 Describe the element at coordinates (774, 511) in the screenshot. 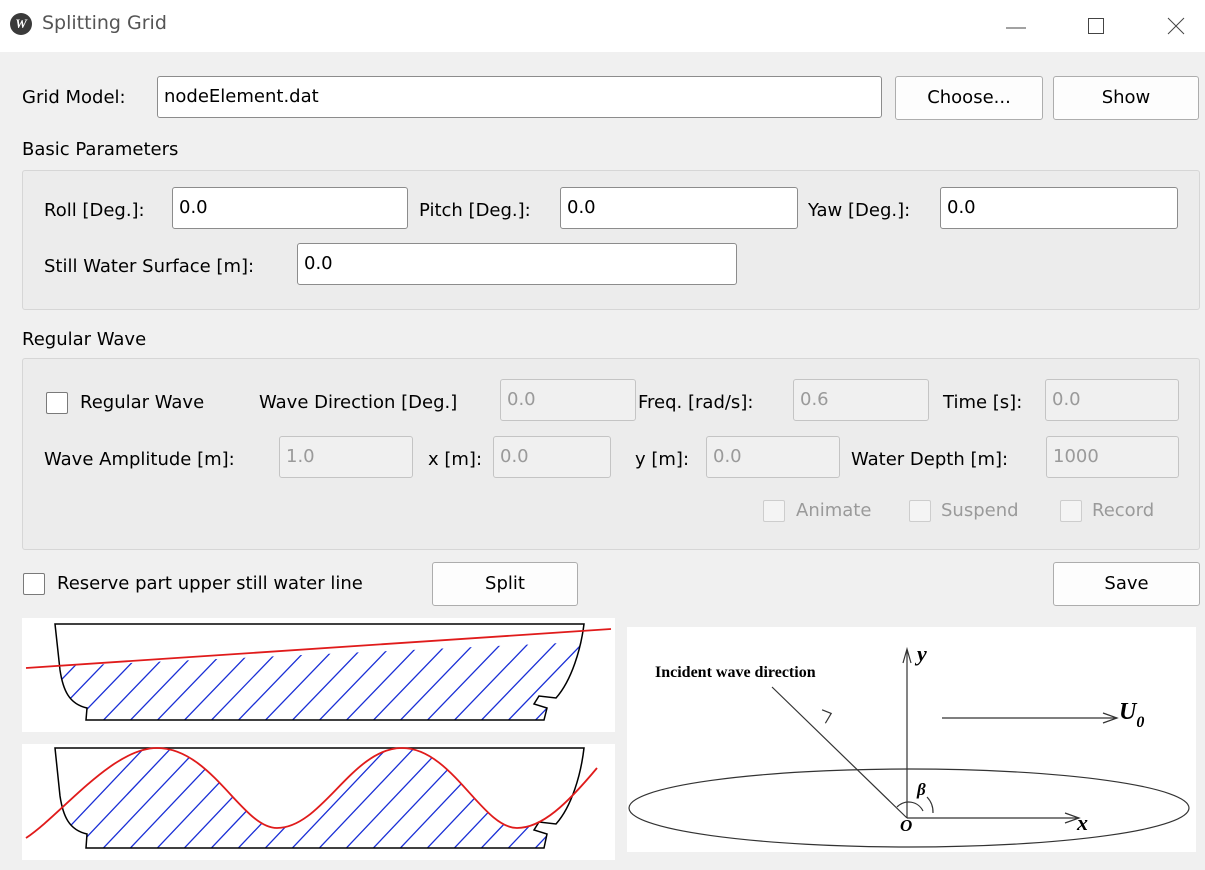

I see `animate-checkbox` at that location.